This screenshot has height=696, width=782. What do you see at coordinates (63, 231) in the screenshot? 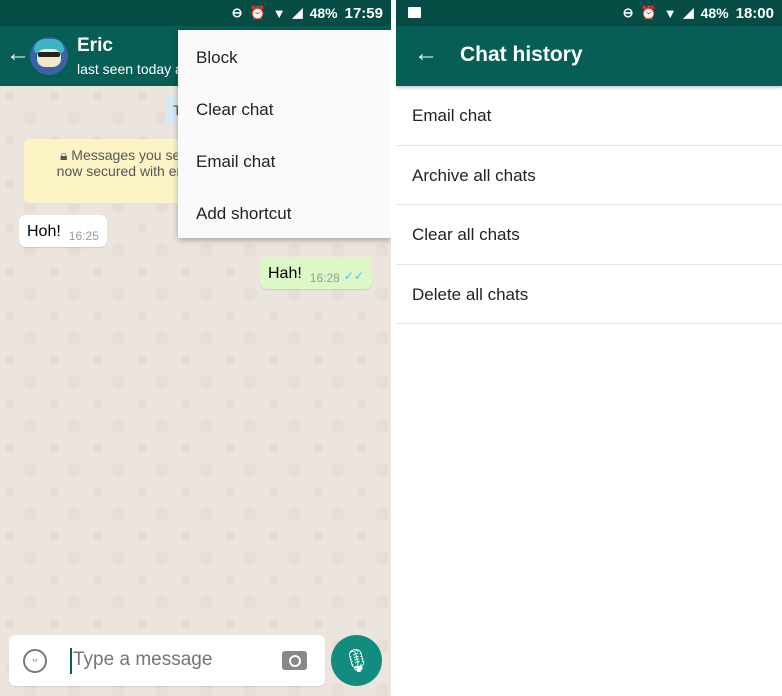
I see `incoming-message: Hoh! 16:25` at bounding box center [63, 231].